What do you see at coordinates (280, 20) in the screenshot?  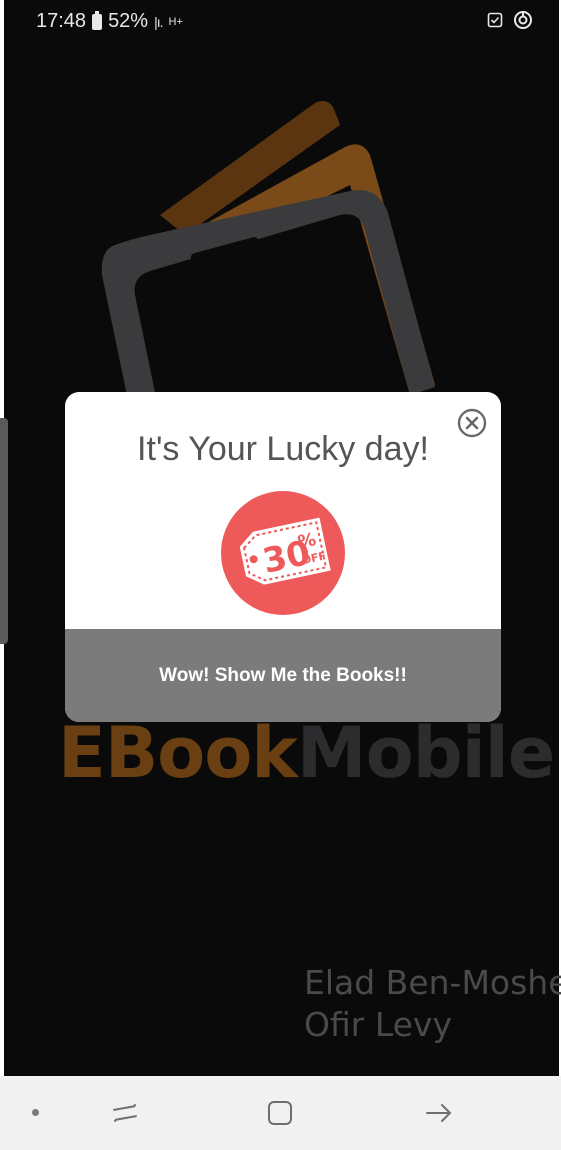 I see `status-bar: 17:48 52% |ı. H+` at bounding box center [280, 20].